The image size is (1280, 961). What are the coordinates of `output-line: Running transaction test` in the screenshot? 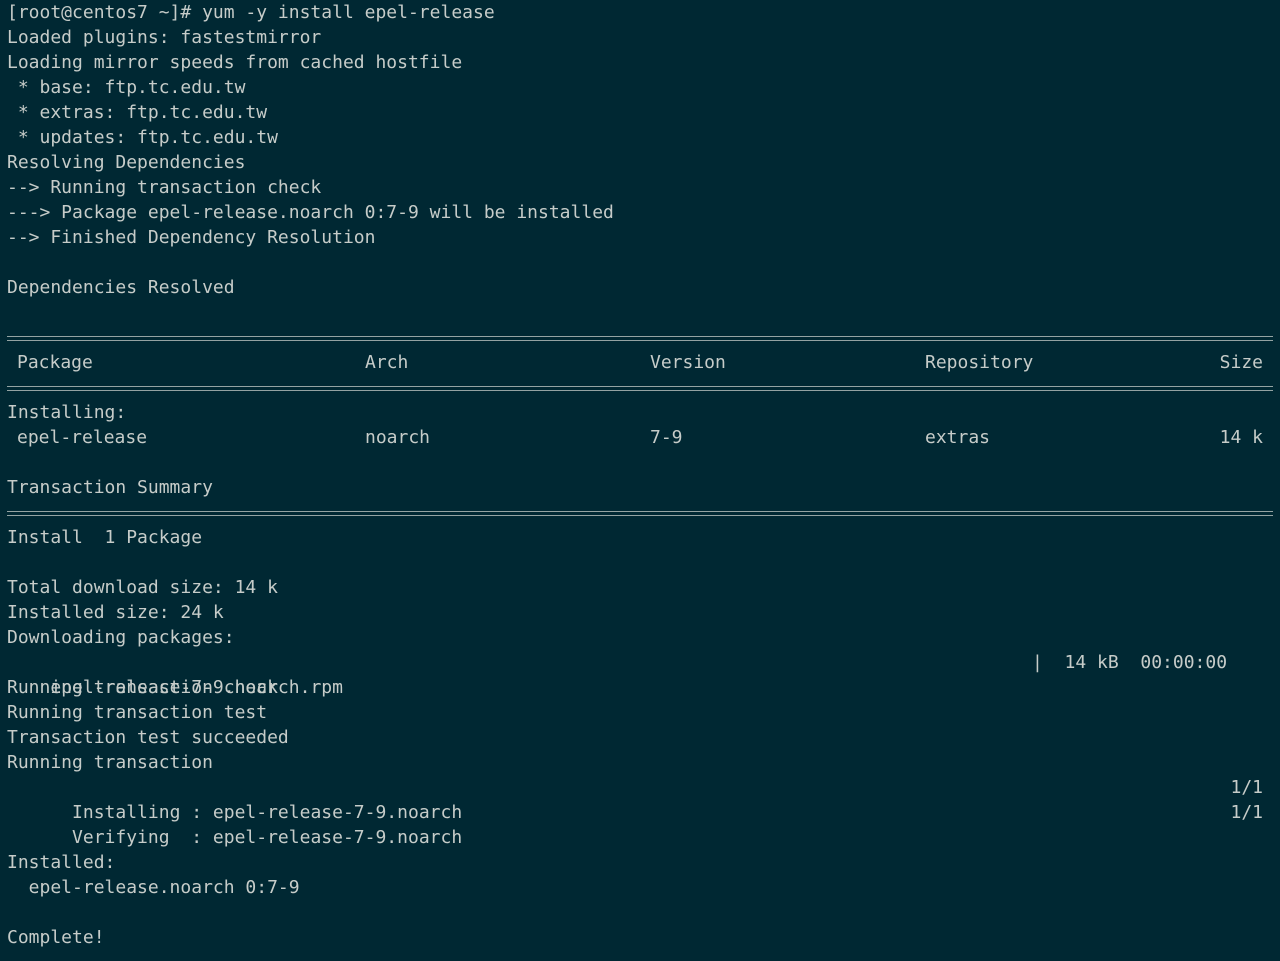 It's located at (137, 712).